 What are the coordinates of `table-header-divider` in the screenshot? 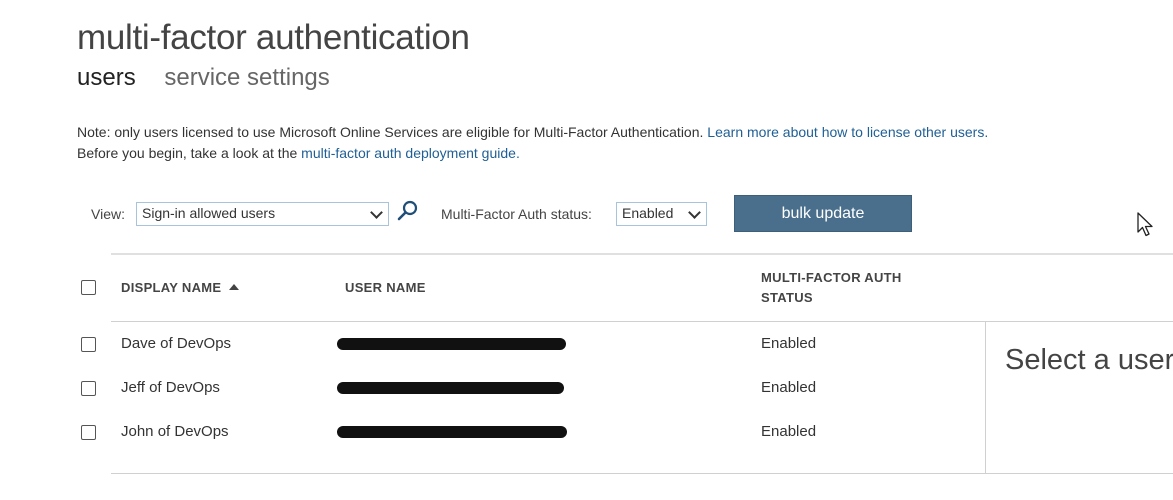 It's located at (642, 321).